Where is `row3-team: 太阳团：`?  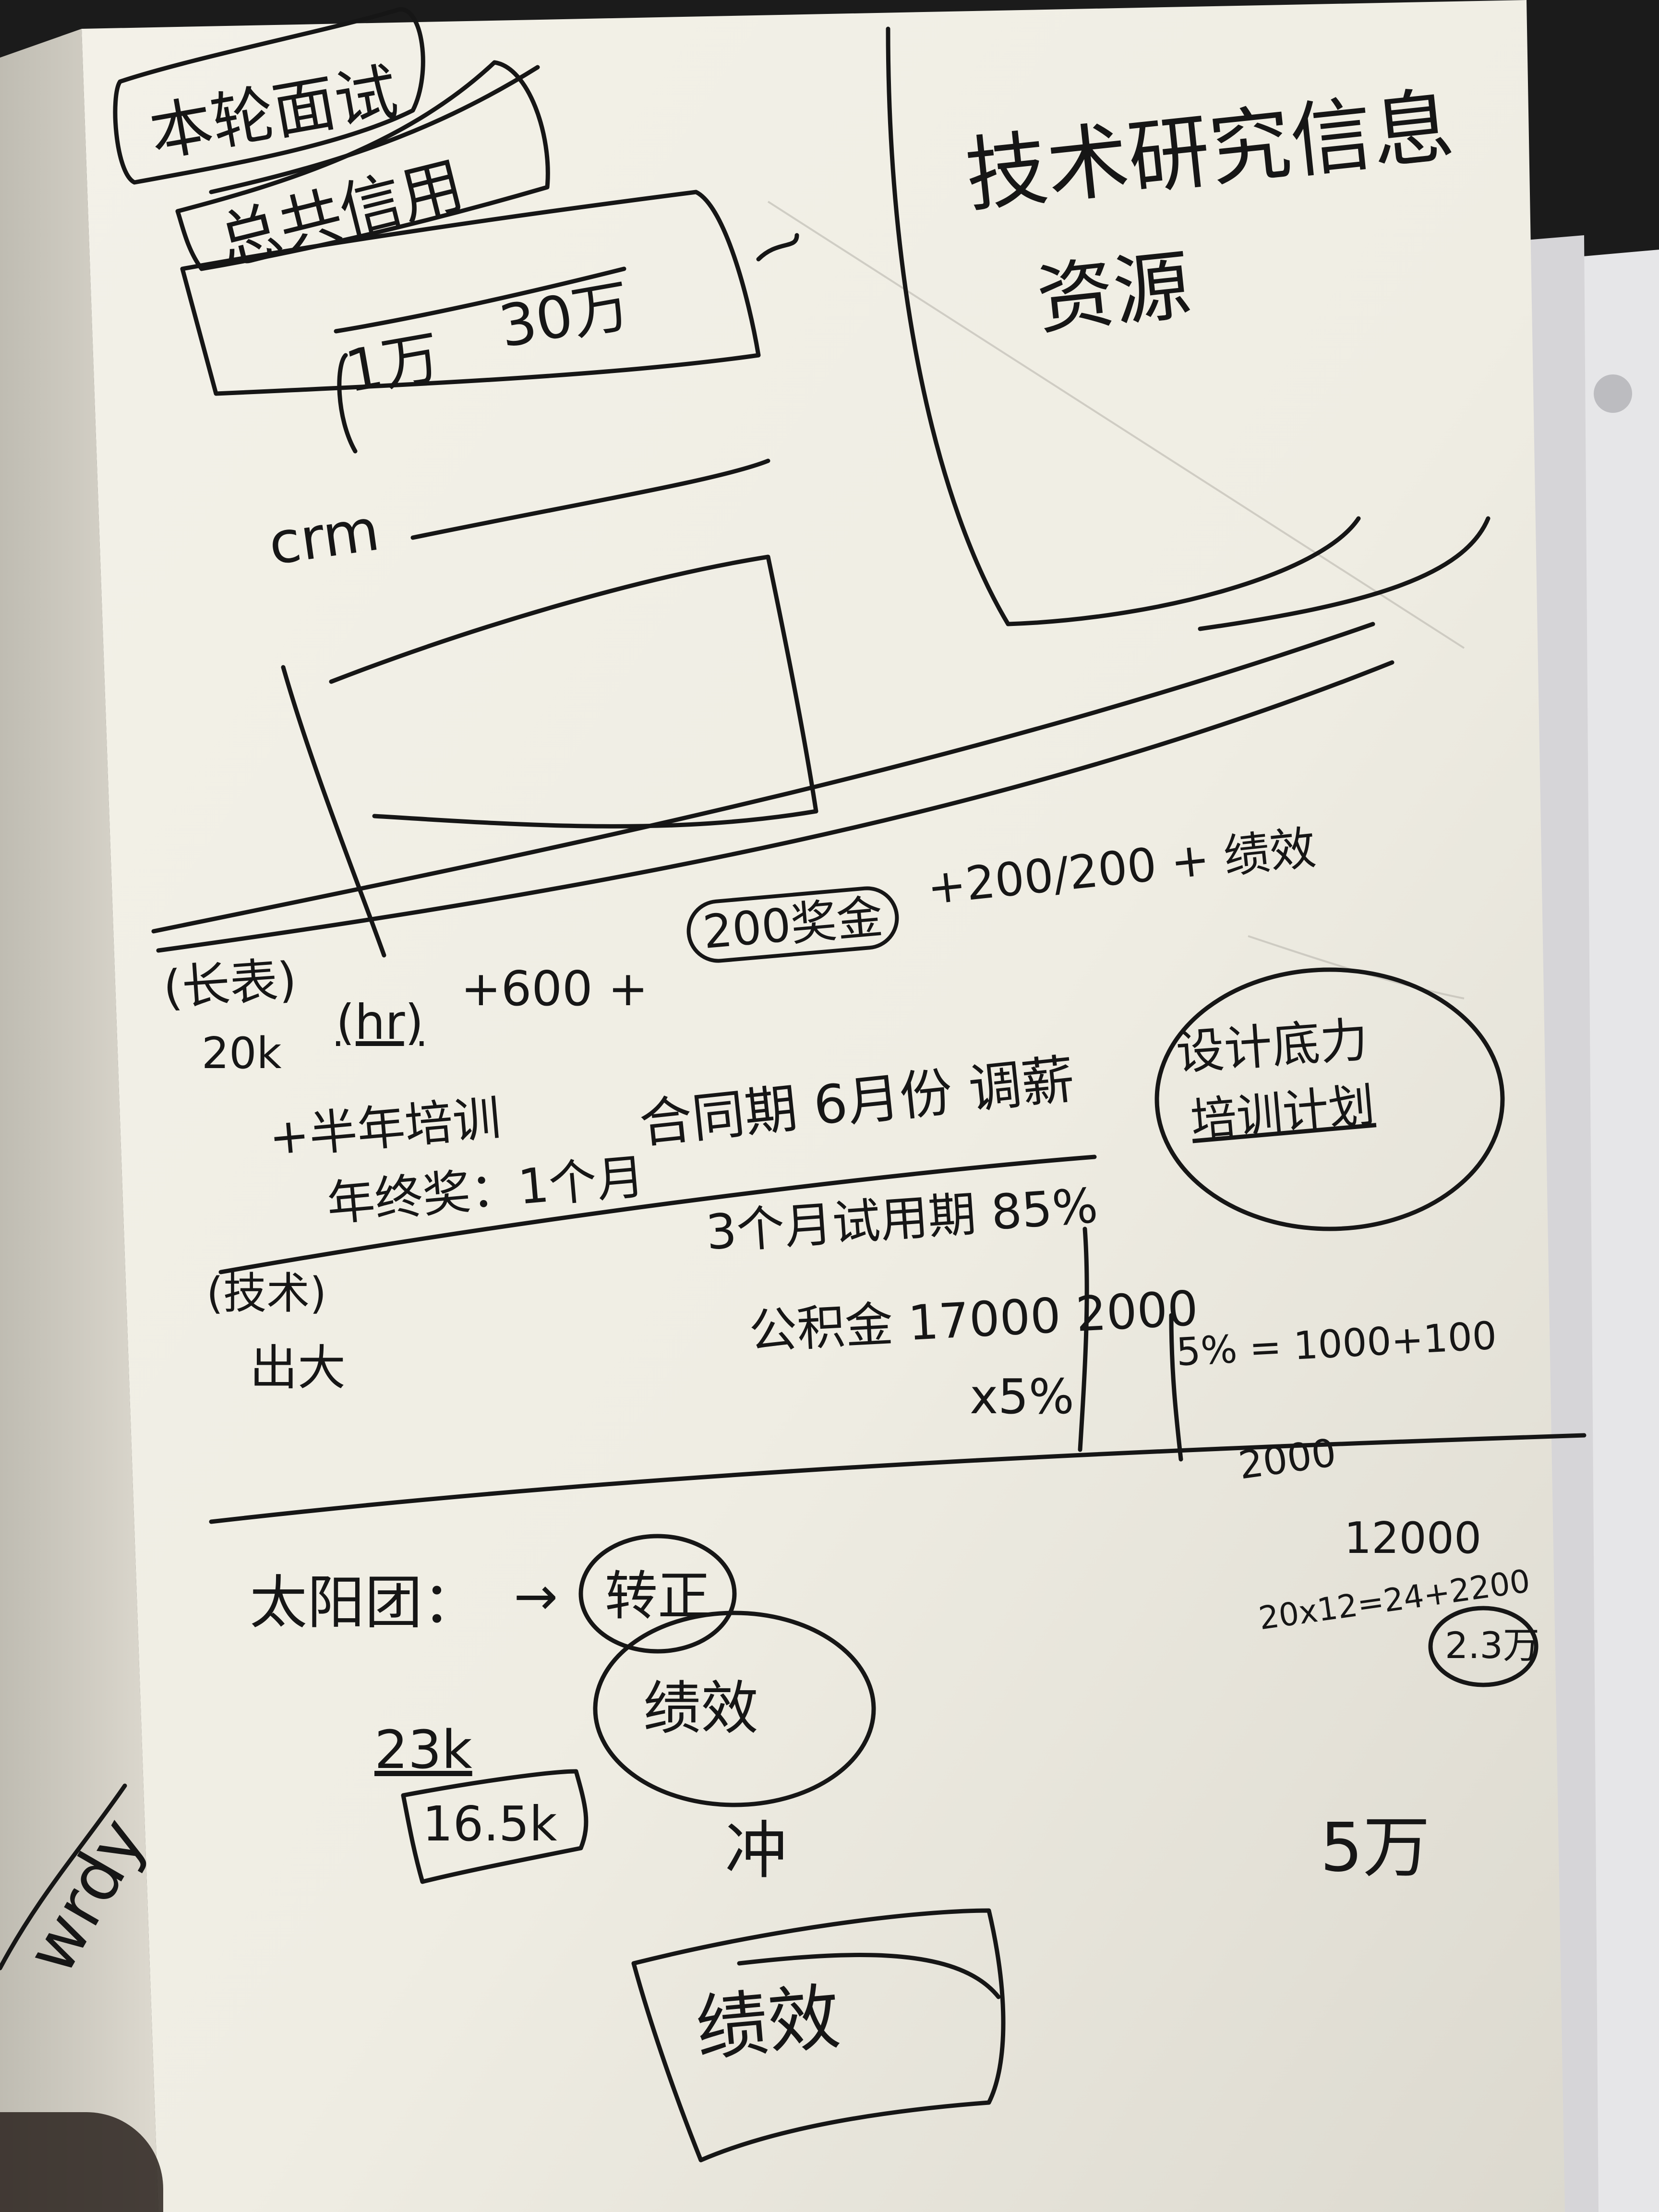 row3-team: 太阳团： is located at coordinates (365, 1603).